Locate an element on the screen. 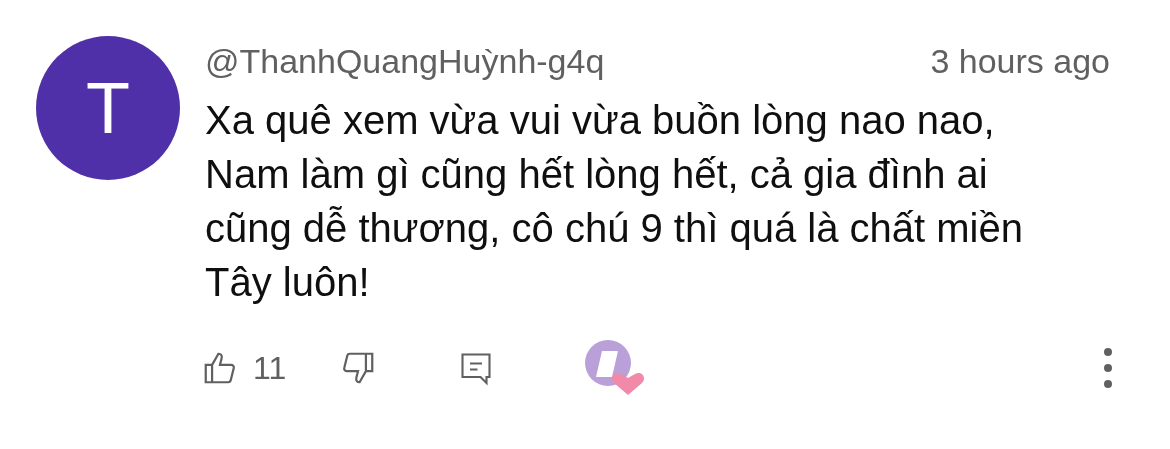 Image resolution: width=1170 pixels, height=449 pixels. comment-time: 3 hours ago is located at coordinates (1020, 61).